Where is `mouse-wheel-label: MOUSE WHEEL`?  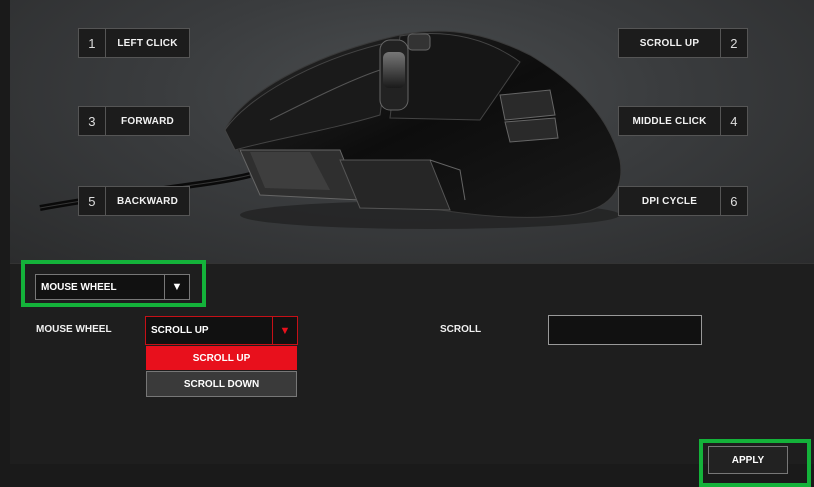
mouse-wheel-label: MOUSE WHEEL is located at coordinates (74, 329).